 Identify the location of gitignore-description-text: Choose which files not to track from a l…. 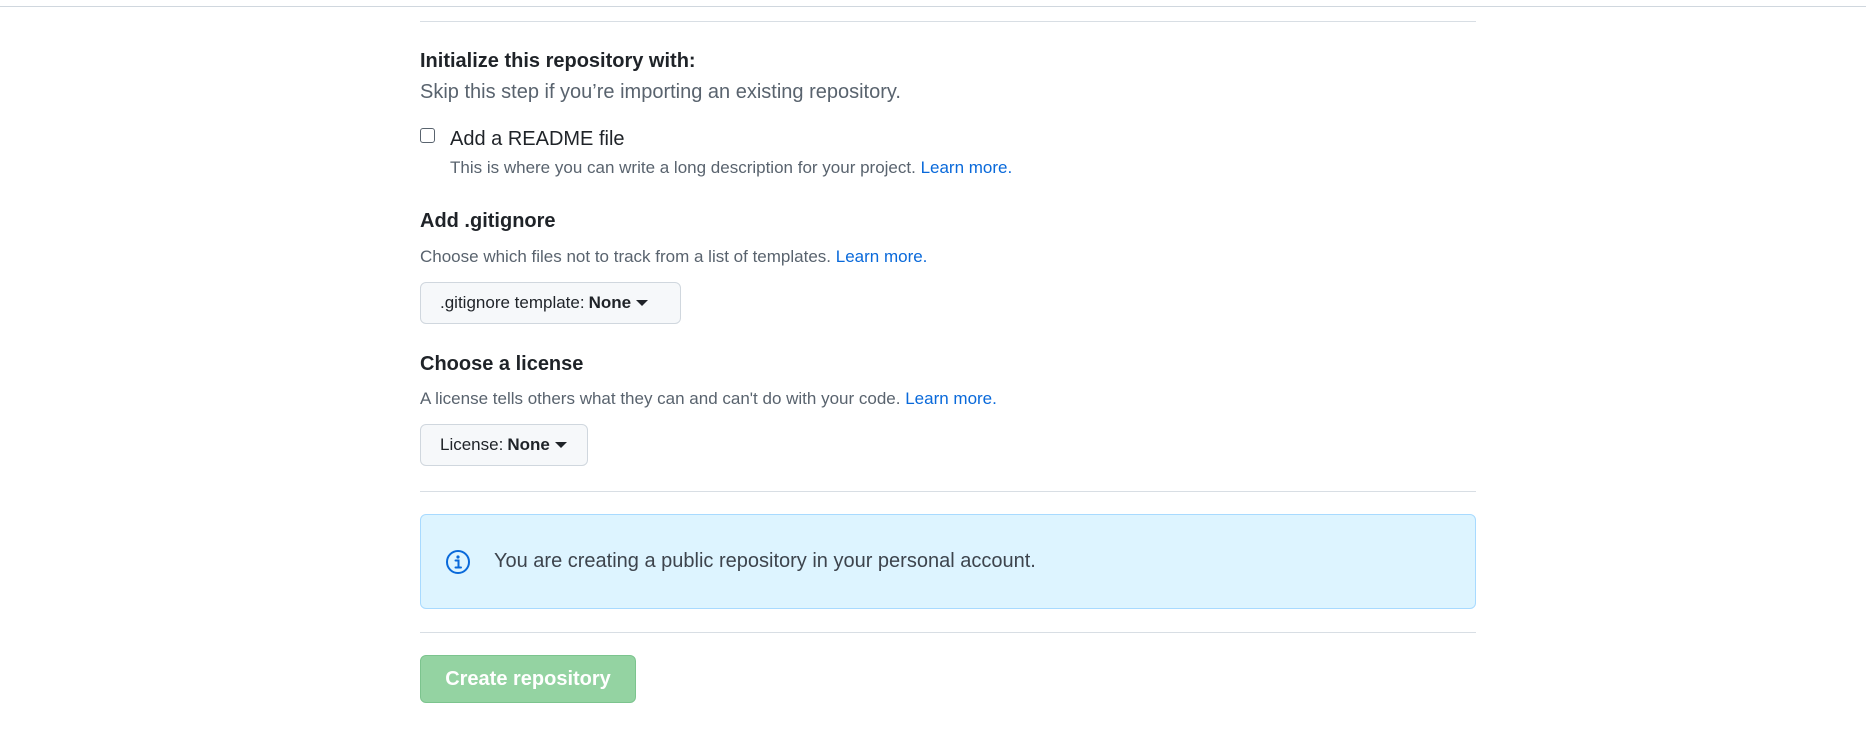
(626, 256).